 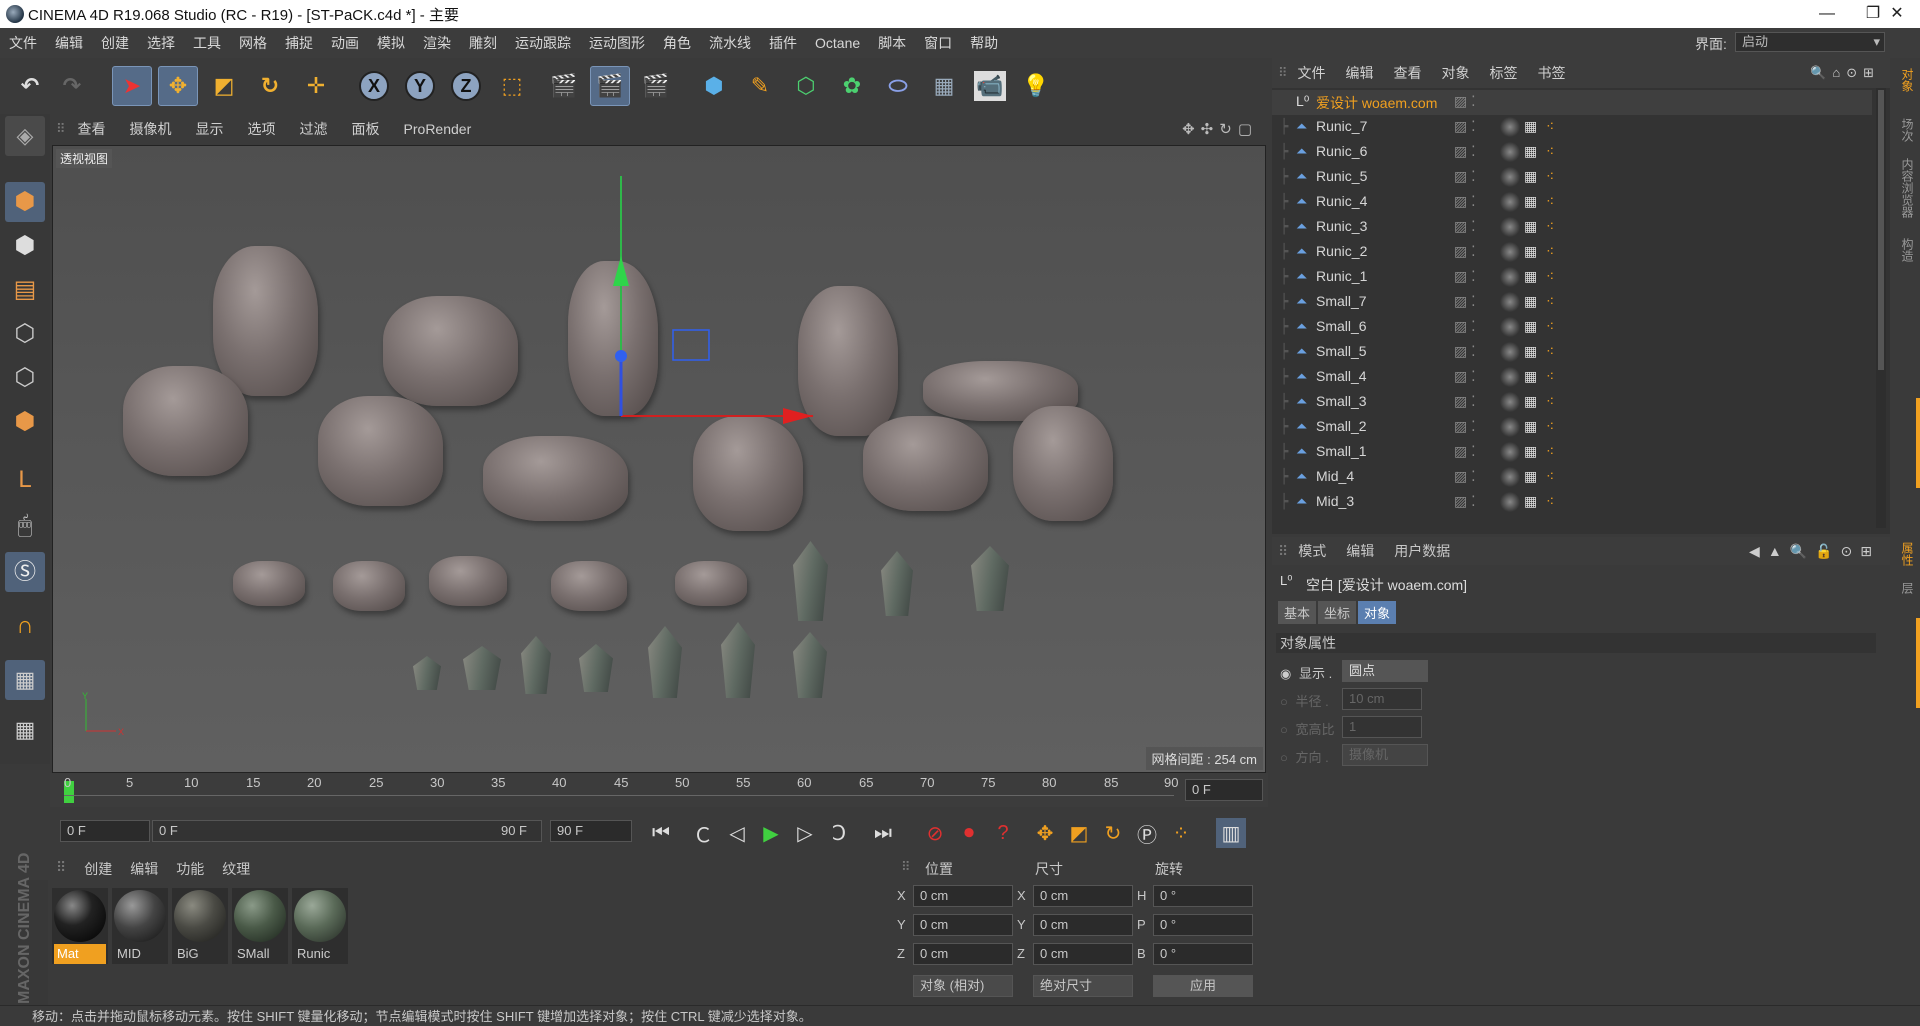 I want to click on material-swatch: Mat, so click(x=80, y=926).